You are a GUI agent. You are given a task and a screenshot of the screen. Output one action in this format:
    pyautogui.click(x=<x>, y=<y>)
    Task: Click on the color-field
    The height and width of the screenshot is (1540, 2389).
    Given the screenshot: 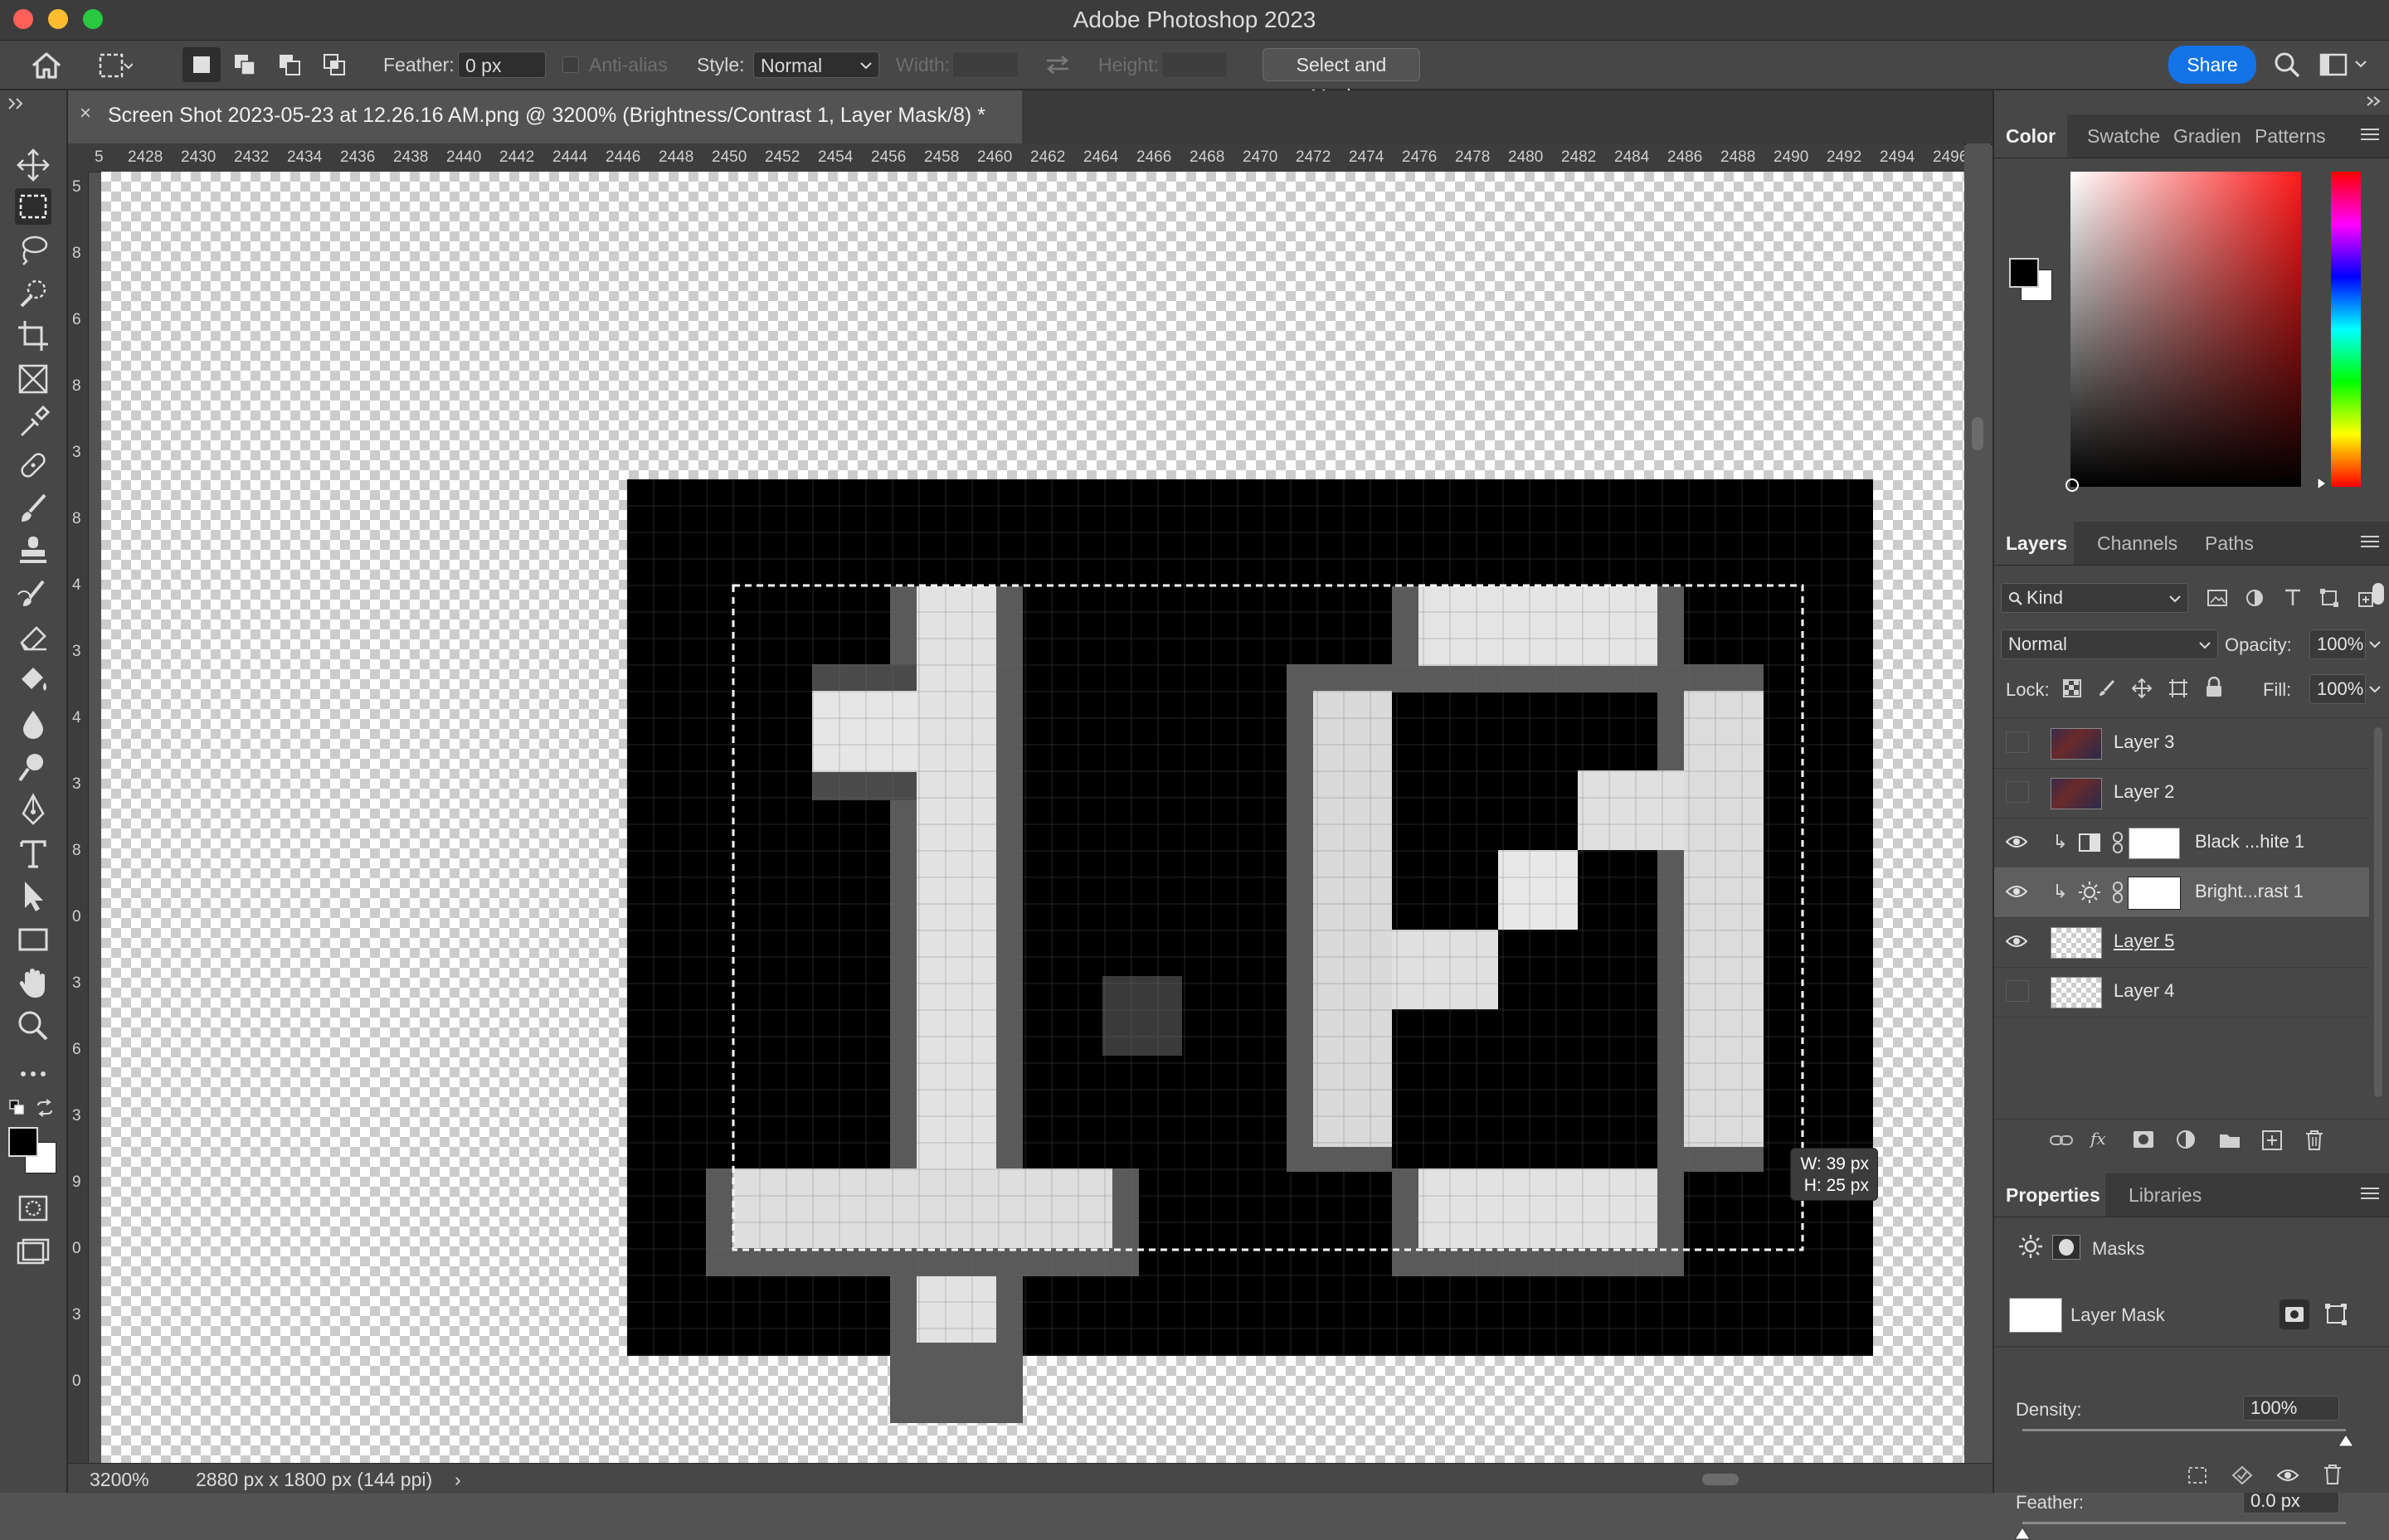 What is the action you would take?
    pyautogui.click(x=2183, y=332)
    